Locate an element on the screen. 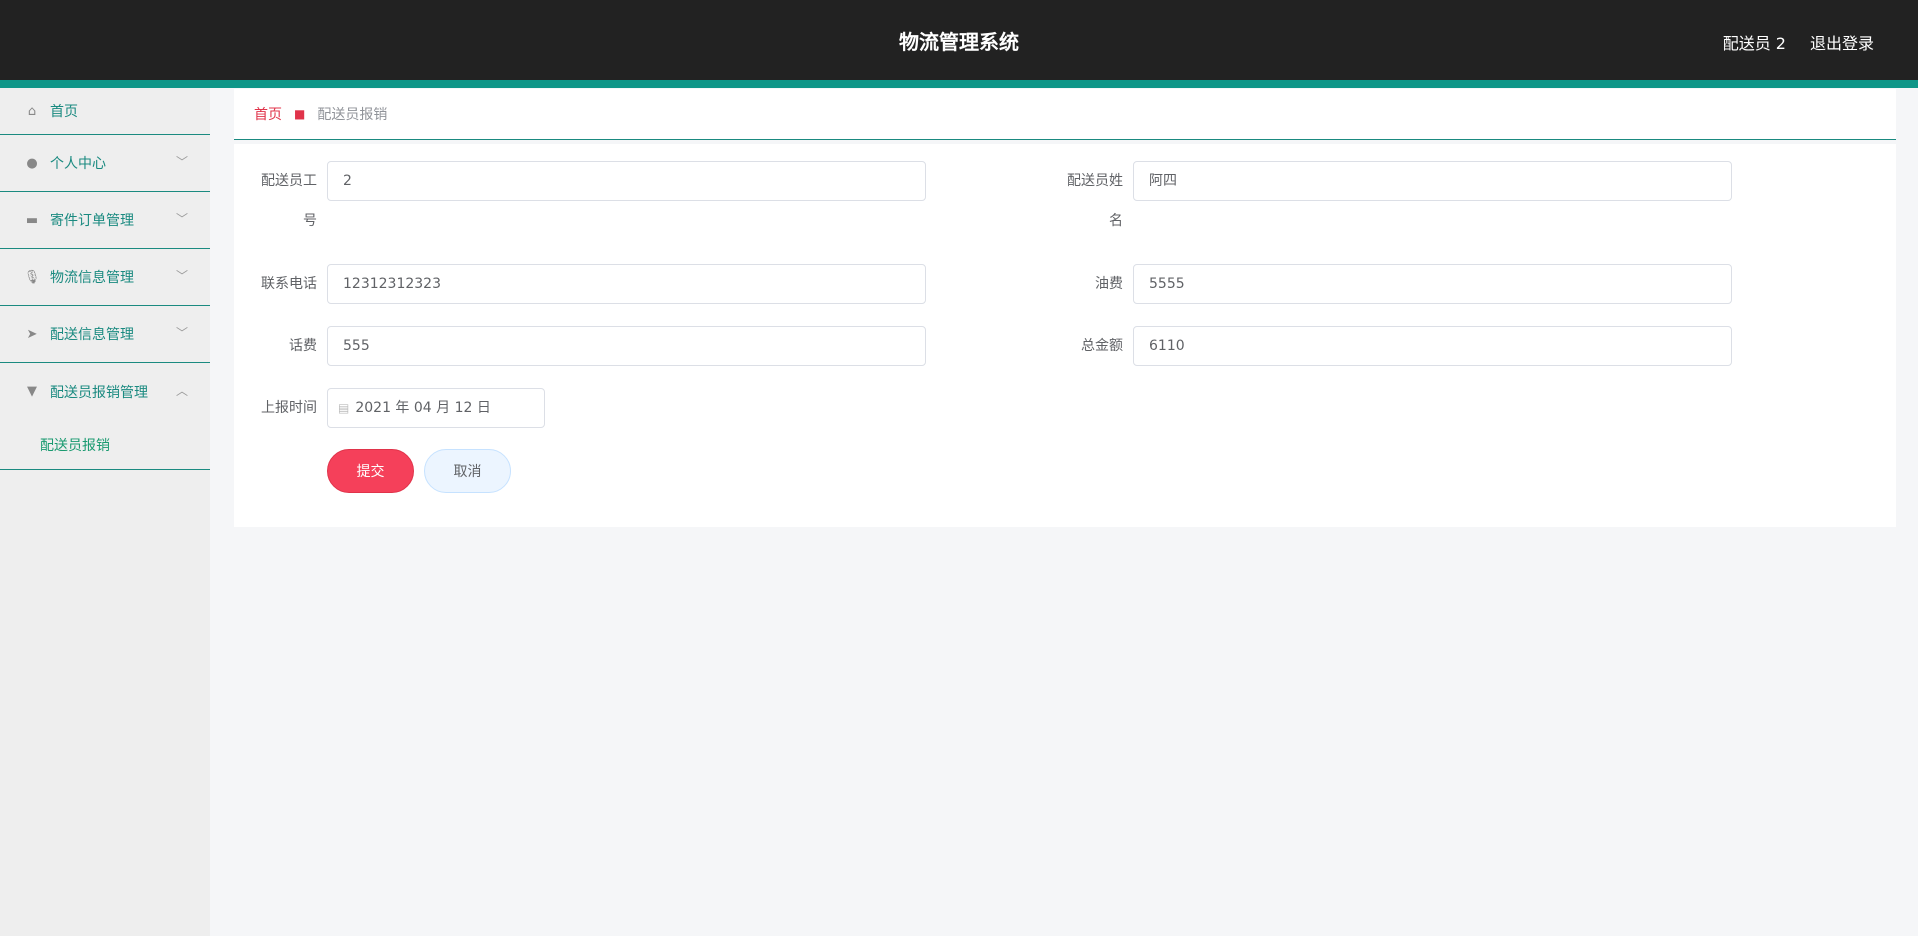  user-icon: ● is located at coordinates (32, 163).